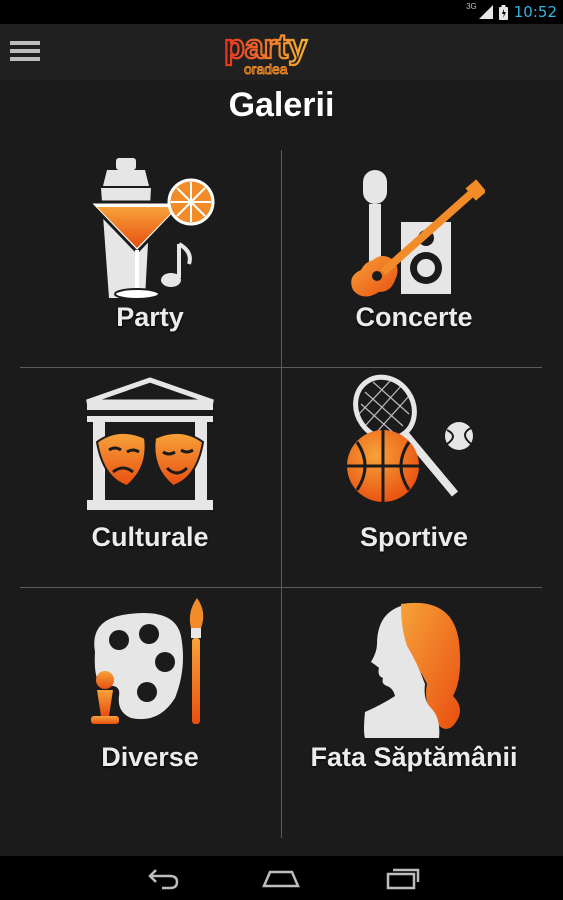  I want to click on gallery-tile-diverse: Diverse, so click(150, 699).